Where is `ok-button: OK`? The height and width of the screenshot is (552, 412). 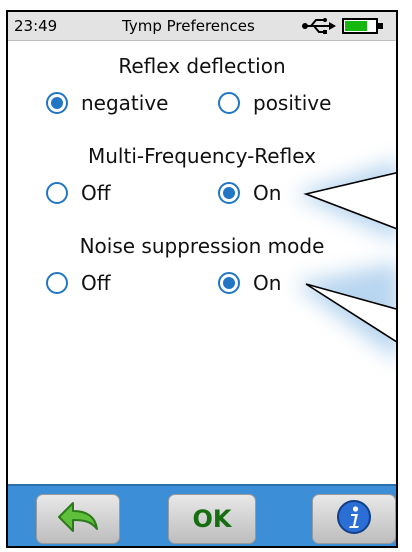
ok-button: OK is located at coordinates (212, 519).